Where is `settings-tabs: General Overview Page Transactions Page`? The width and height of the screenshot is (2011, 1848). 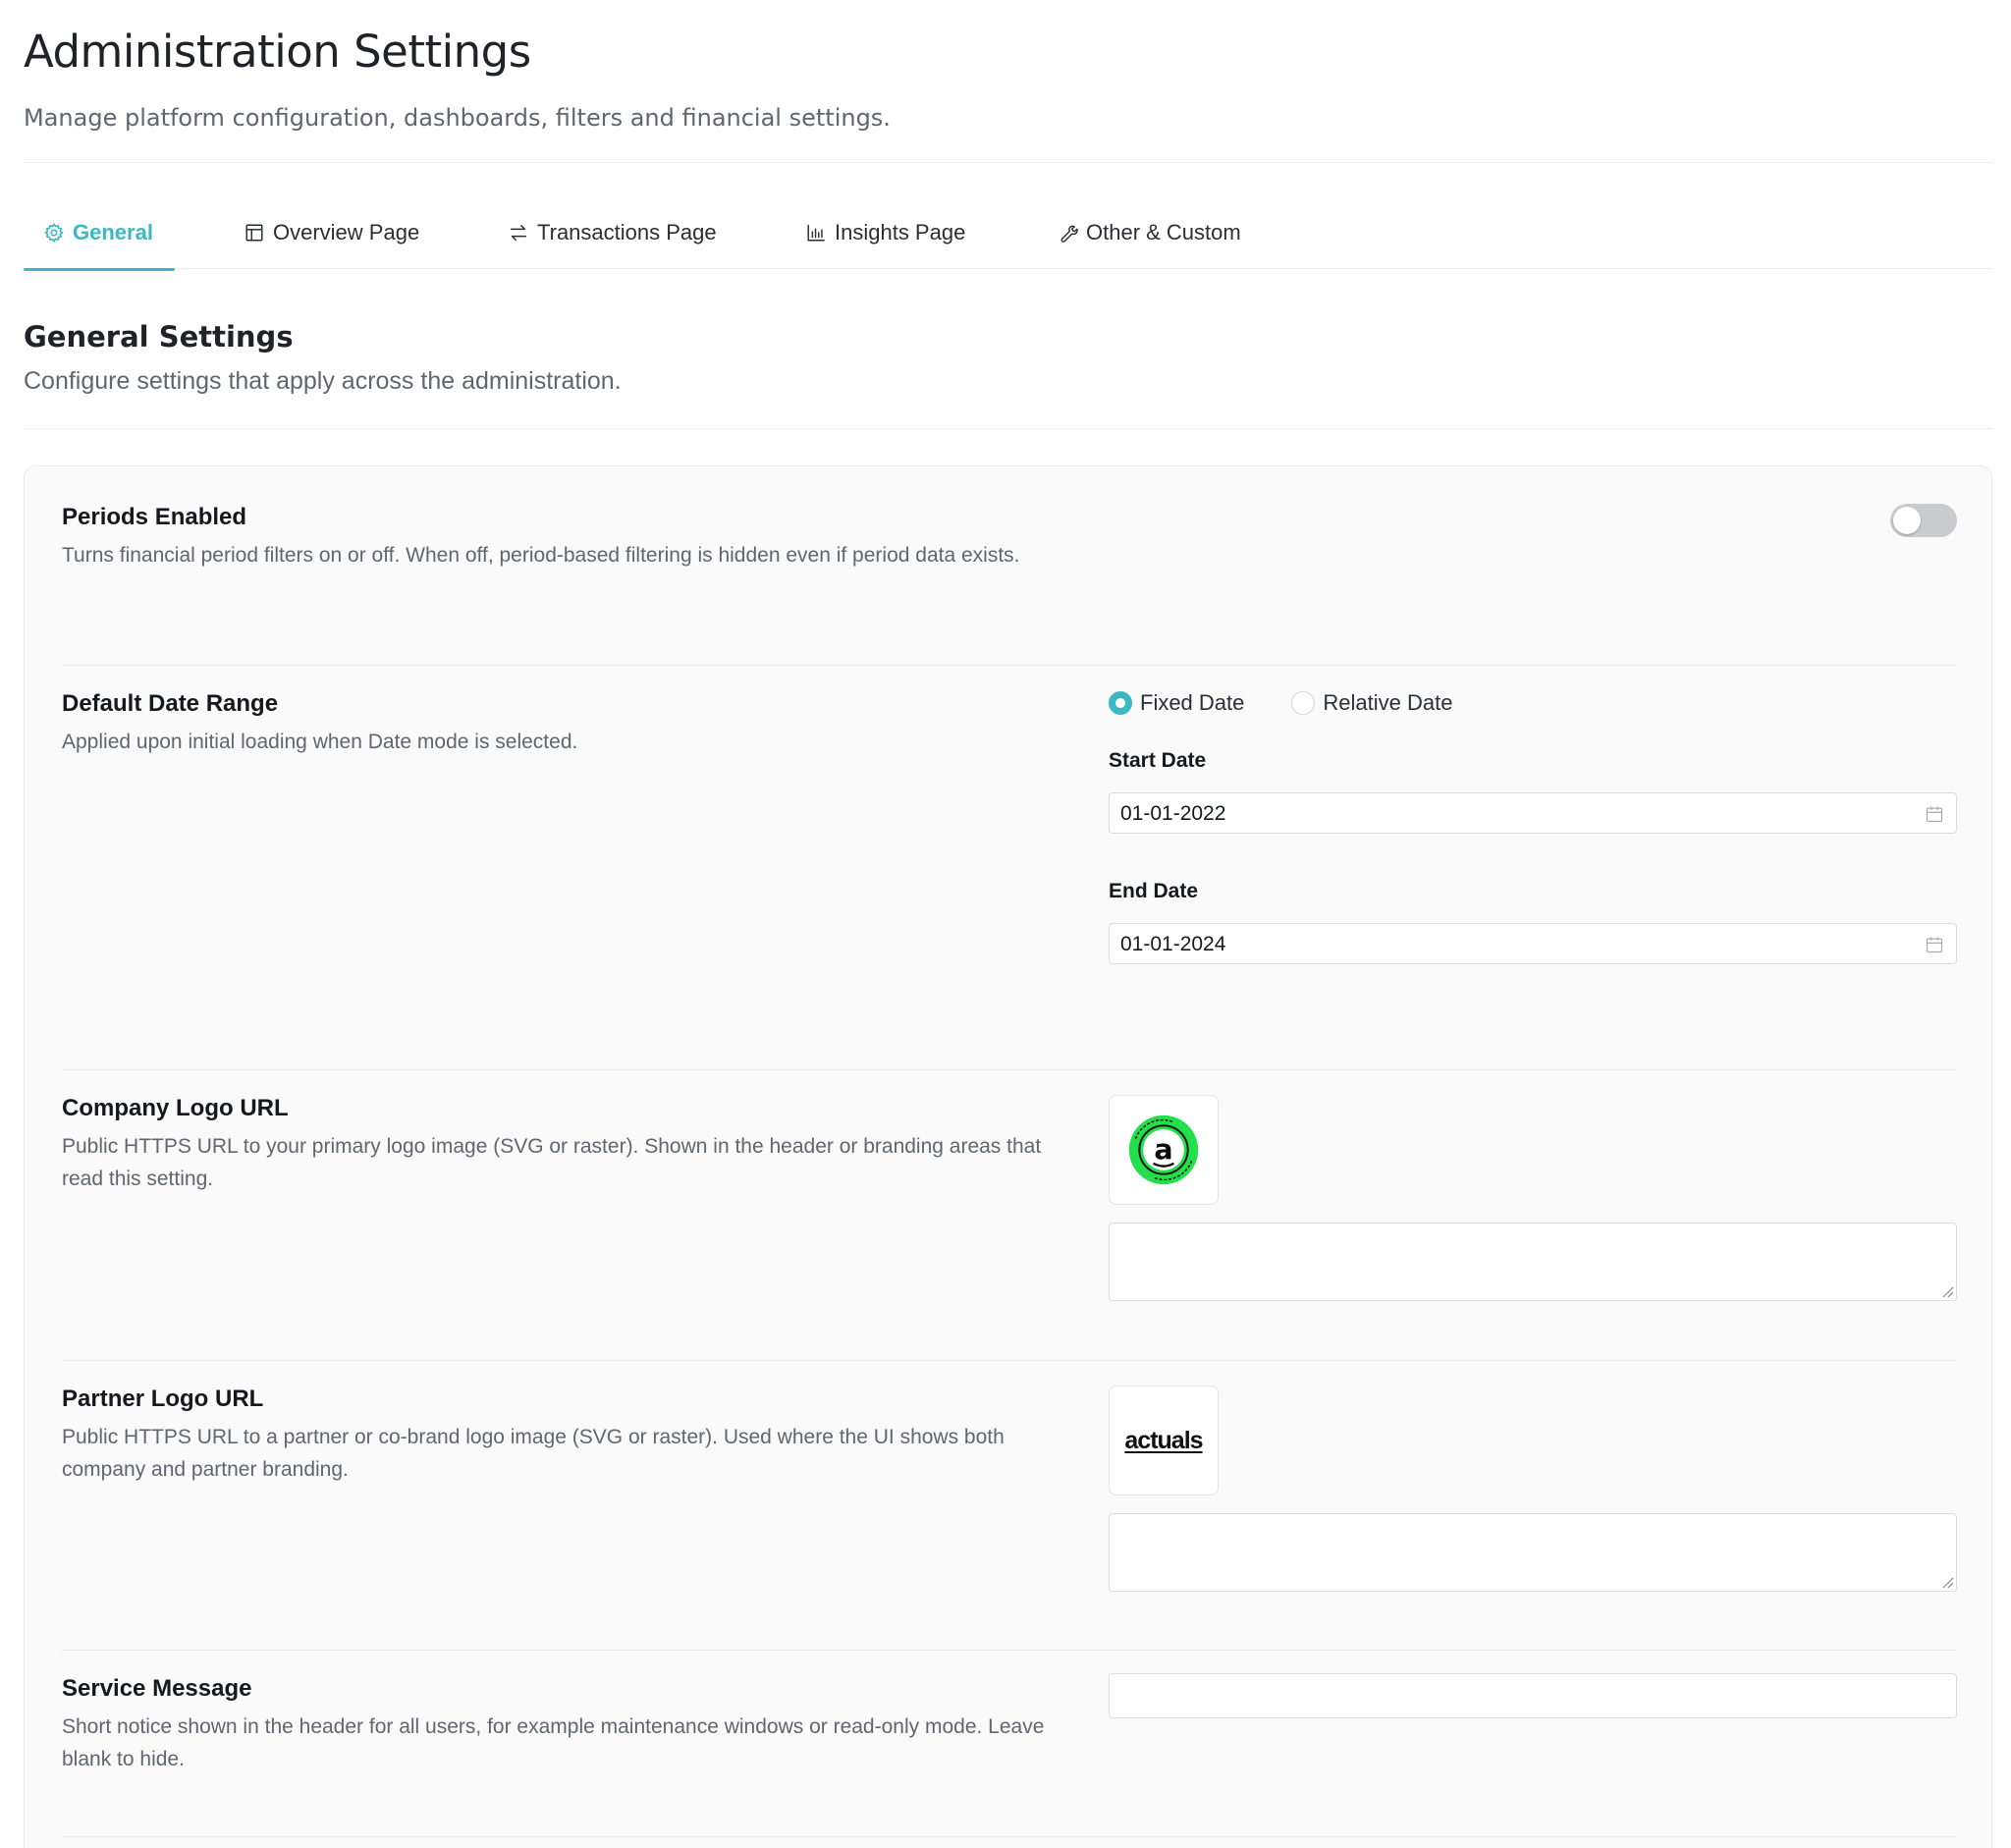
settings-tabs: General Overview Page Transactions Page is located at coordinates (1008, 236).